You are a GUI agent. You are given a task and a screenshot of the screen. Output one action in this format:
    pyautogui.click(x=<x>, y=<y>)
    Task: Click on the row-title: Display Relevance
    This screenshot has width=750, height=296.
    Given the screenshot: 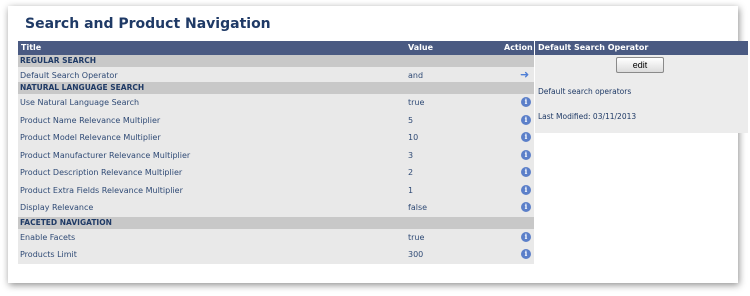 What is the action you would take?
    pyautogui.click(x=57, y=207)
    